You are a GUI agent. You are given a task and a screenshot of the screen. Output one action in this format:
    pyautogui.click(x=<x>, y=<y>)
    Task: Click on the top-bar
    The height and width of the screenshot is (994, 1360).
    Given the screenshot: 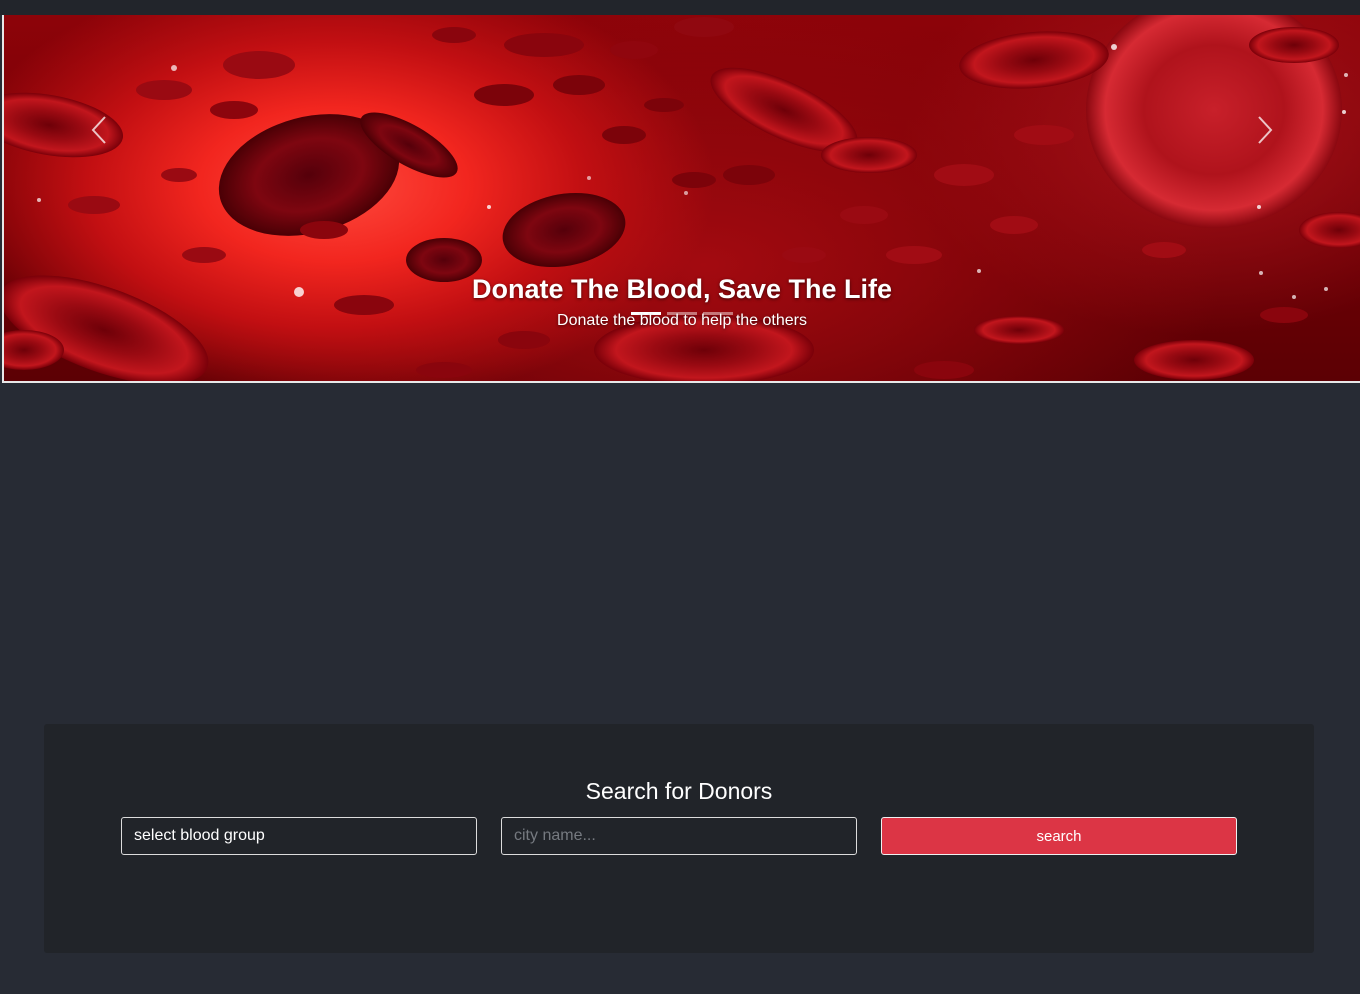 What is the action you would take?
    pyautogui.click(x=680, y=7)
    